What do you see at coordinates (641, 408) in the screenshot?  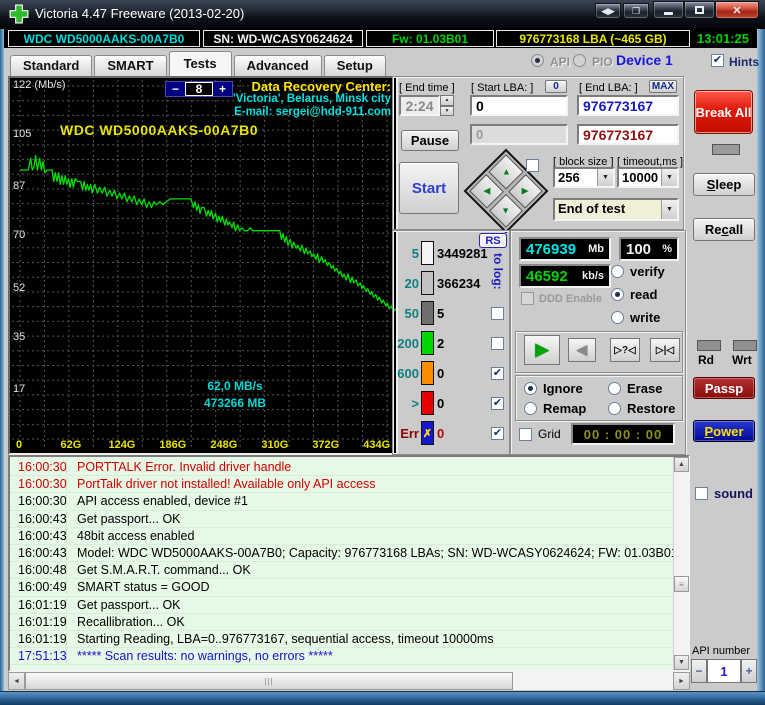 I see `restore-radio-row: Restore` at bounding box center [641, 408].